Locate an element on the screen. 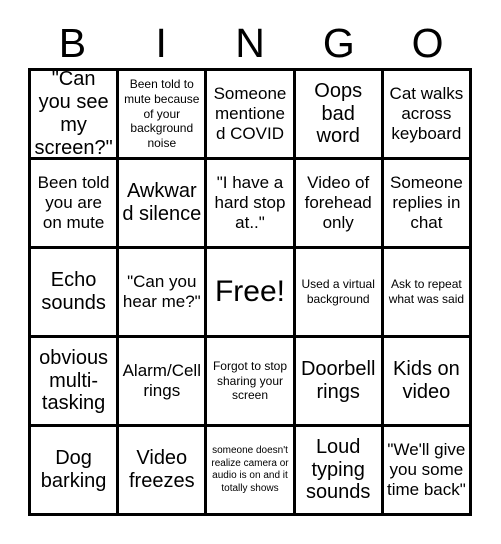 This screenshot has width=501, height=544. bingo-cell-label: Ask to repeat what was said is located at coordinates (426, 291).